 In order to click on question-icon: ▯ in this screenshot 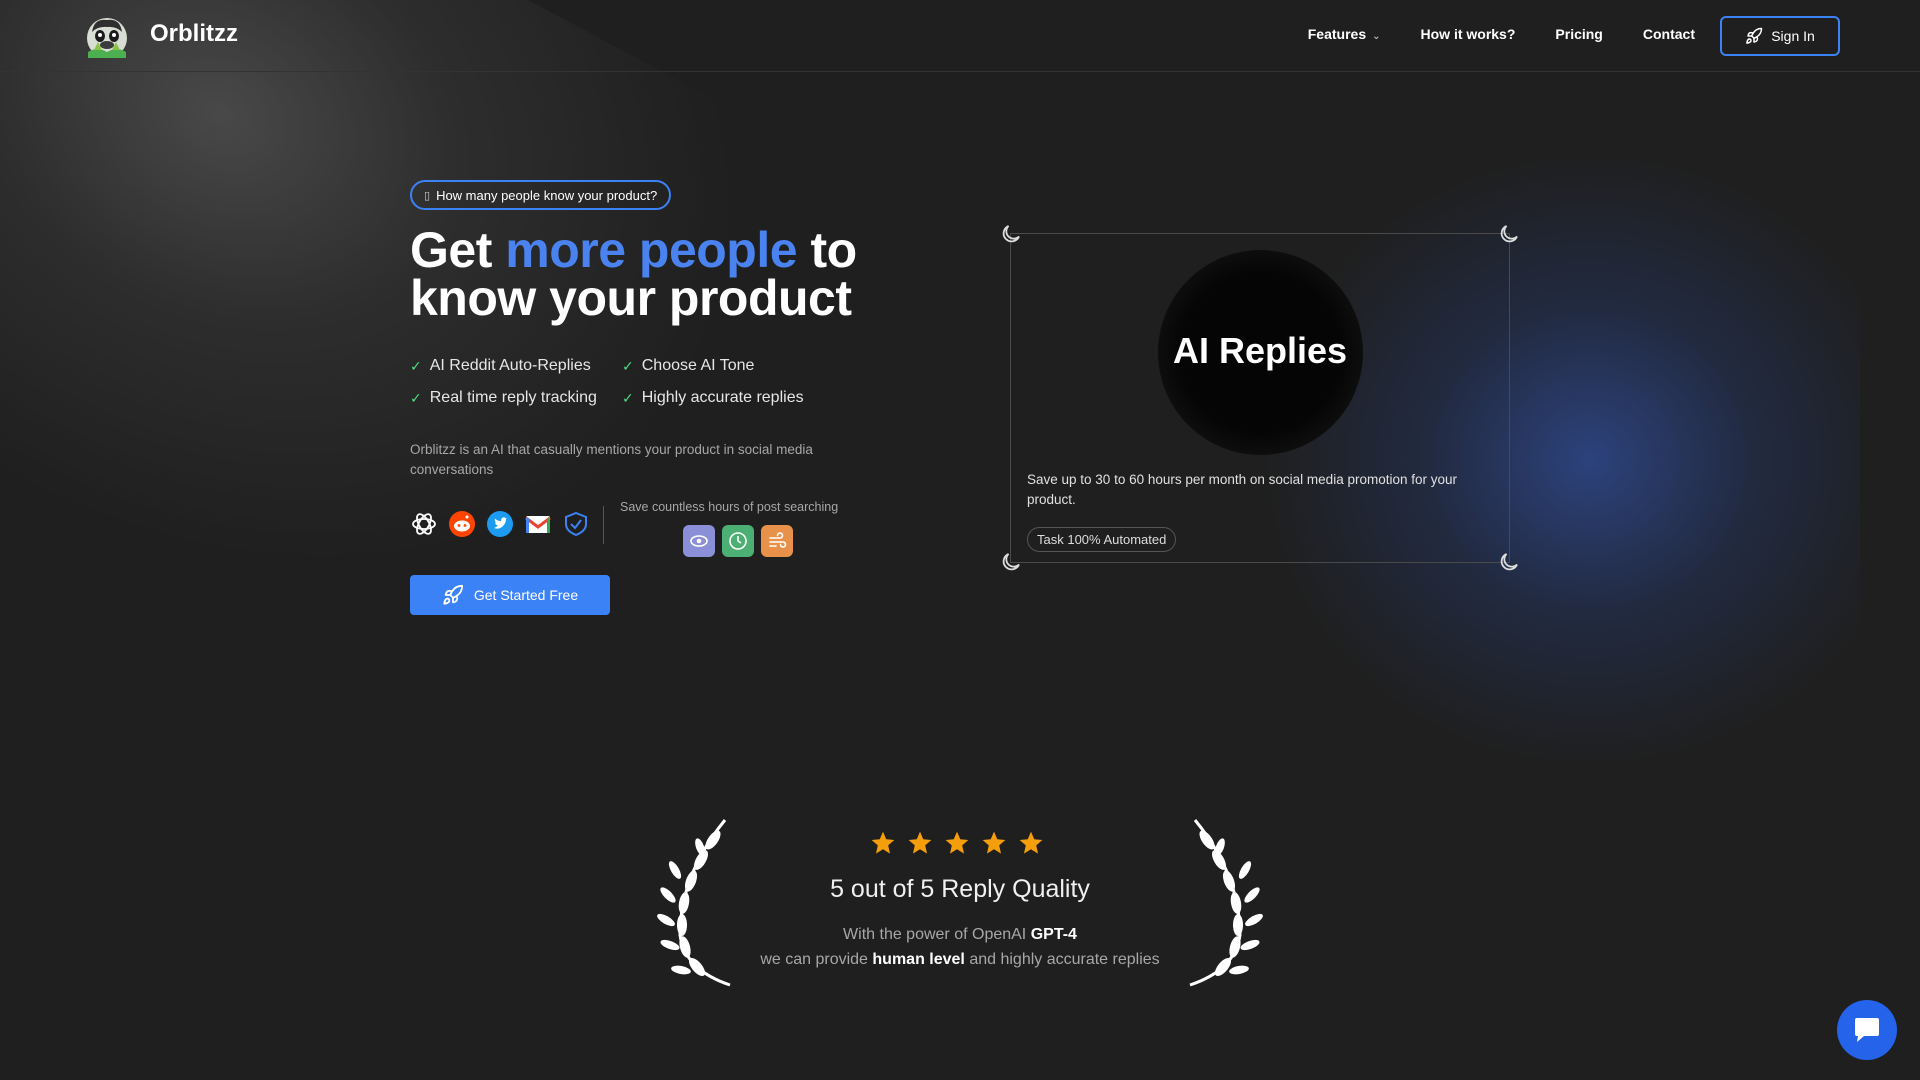, I will do `click(427, 195)`.